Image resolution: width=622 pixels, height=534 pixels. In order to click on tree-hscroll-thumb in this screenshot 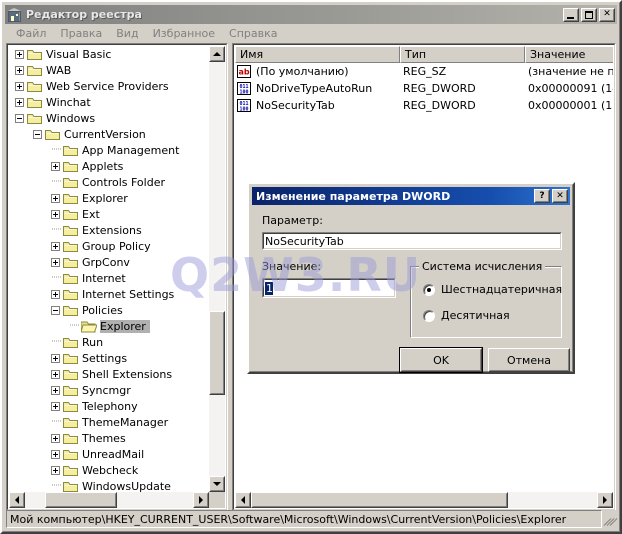, I will do `click(81, 500)`.